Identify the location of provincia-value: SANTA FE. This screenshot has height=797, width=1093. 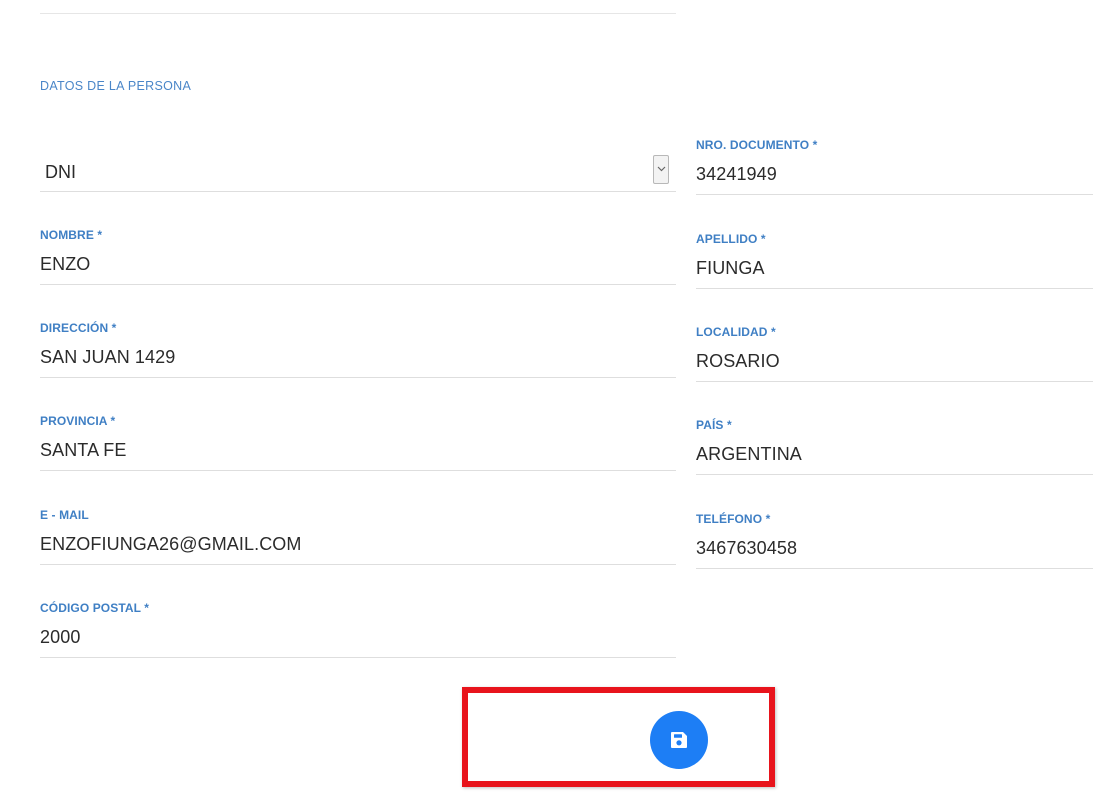
(83, 450).